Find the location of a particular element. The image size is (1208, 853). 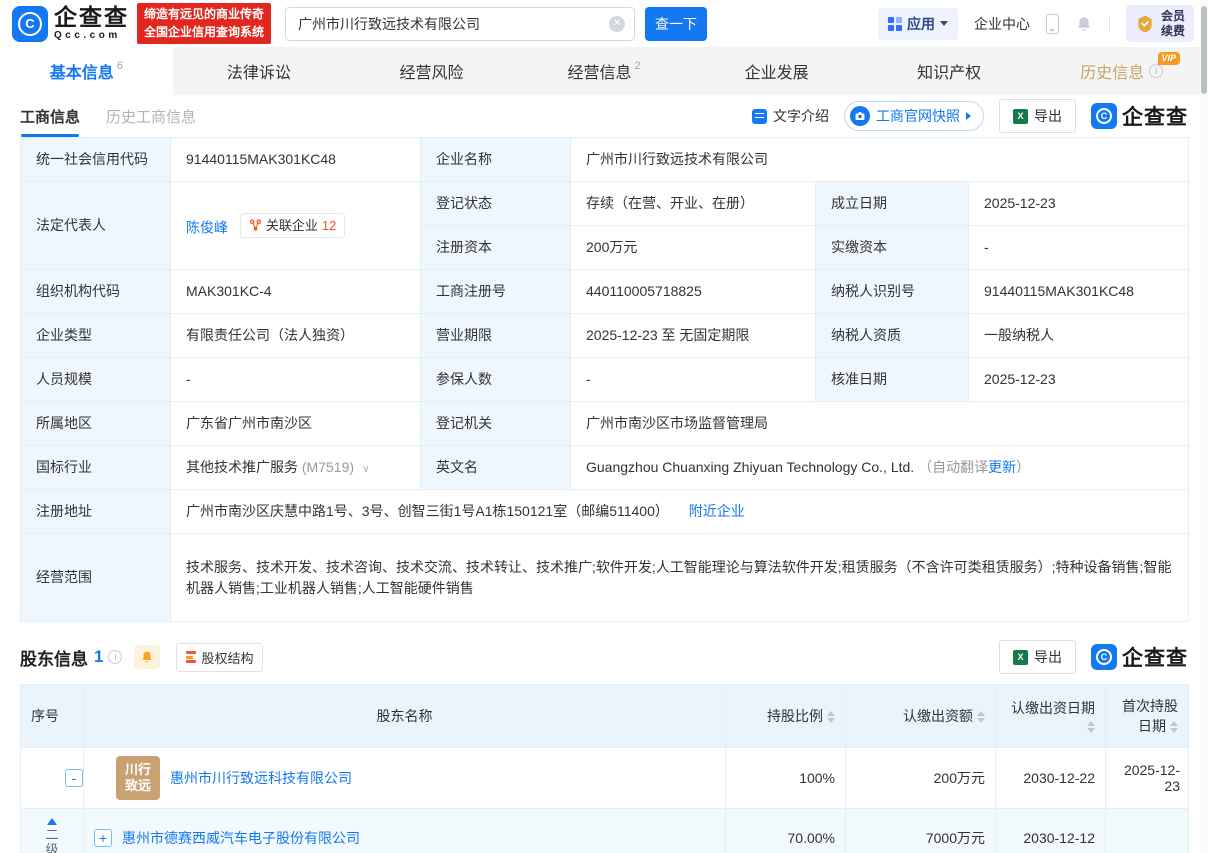

tab-legal-litigation: 法律诉讼 is located at coordinates (259, 71).